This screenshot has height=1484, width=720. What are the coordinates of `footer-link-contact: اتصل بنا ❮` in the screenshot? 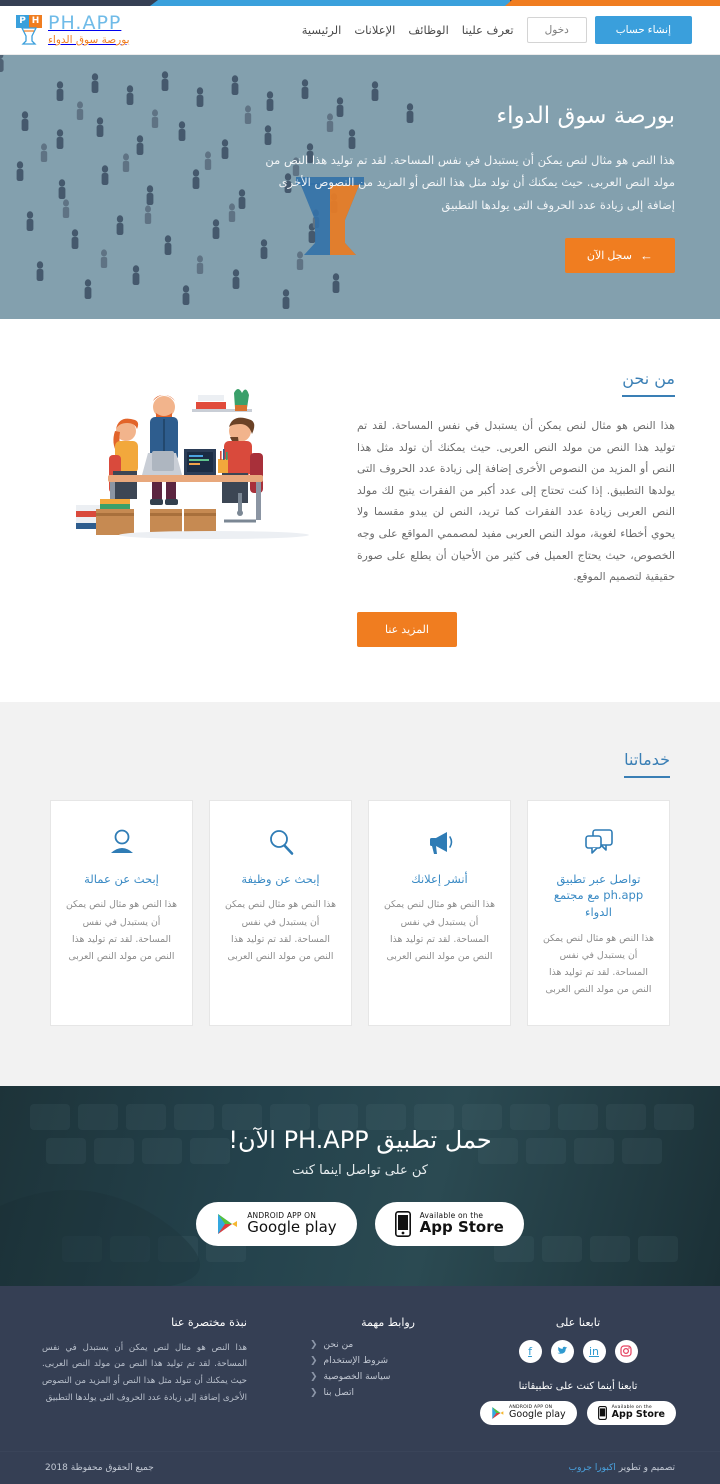 It's located at (362, 1393).